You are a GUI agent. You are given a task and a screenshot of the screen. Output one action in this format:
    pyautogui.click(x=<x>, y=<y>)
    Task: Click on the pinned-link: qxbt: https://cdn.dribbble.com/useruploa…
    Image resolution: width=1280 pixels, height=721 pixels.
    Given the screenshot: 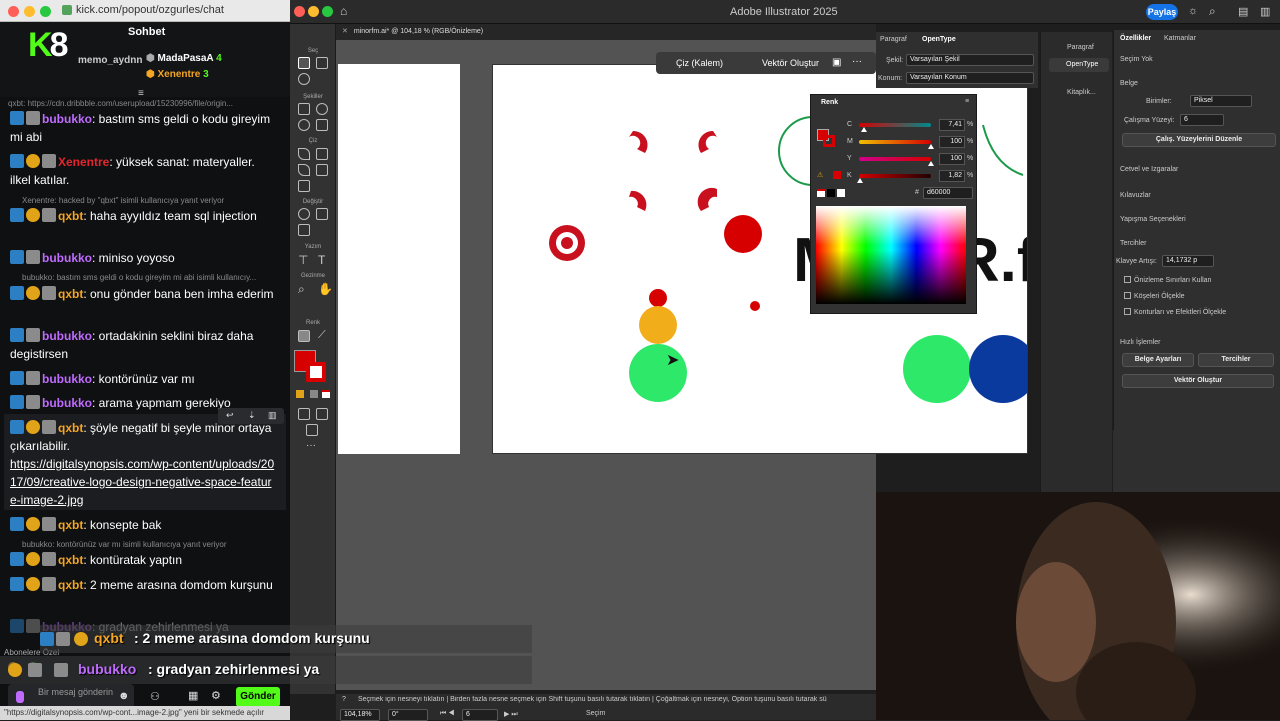 What is the action you would take?
    pyautogui.click(x=143, y=103)
    